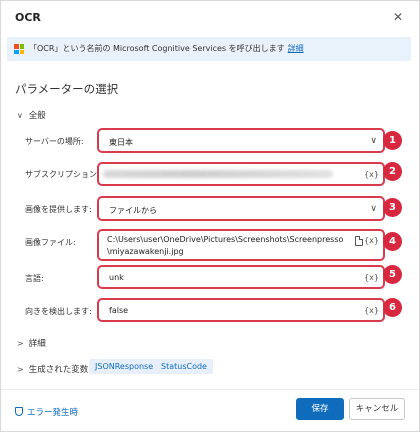 The image size is (420, 432). What do you see at coordinates (37, 344) in the screenshot?
I see `details-label: 詳細` at bounding box center [37, 344].